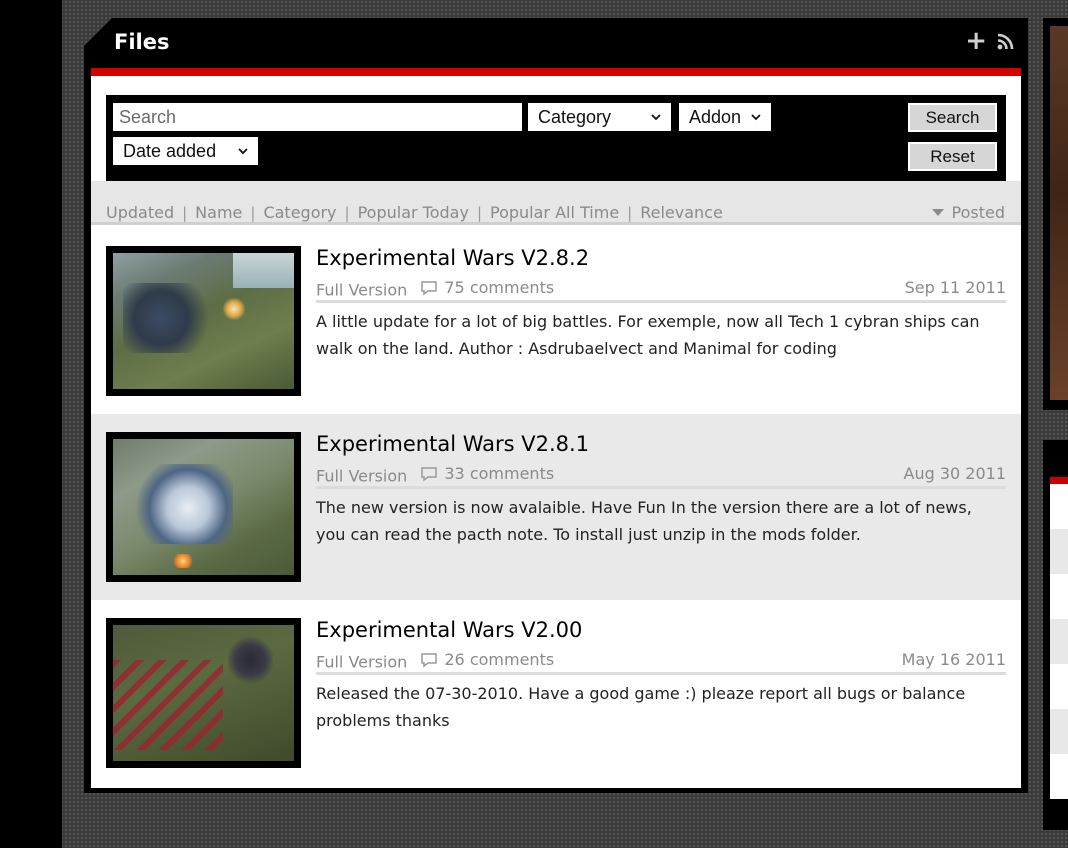 The width and height of the screenshot is (1068, 848). What do you see at coordinates (575, 116) in the screenshot?
I see `category-select-value: Category` at bounding box center [575, 116].